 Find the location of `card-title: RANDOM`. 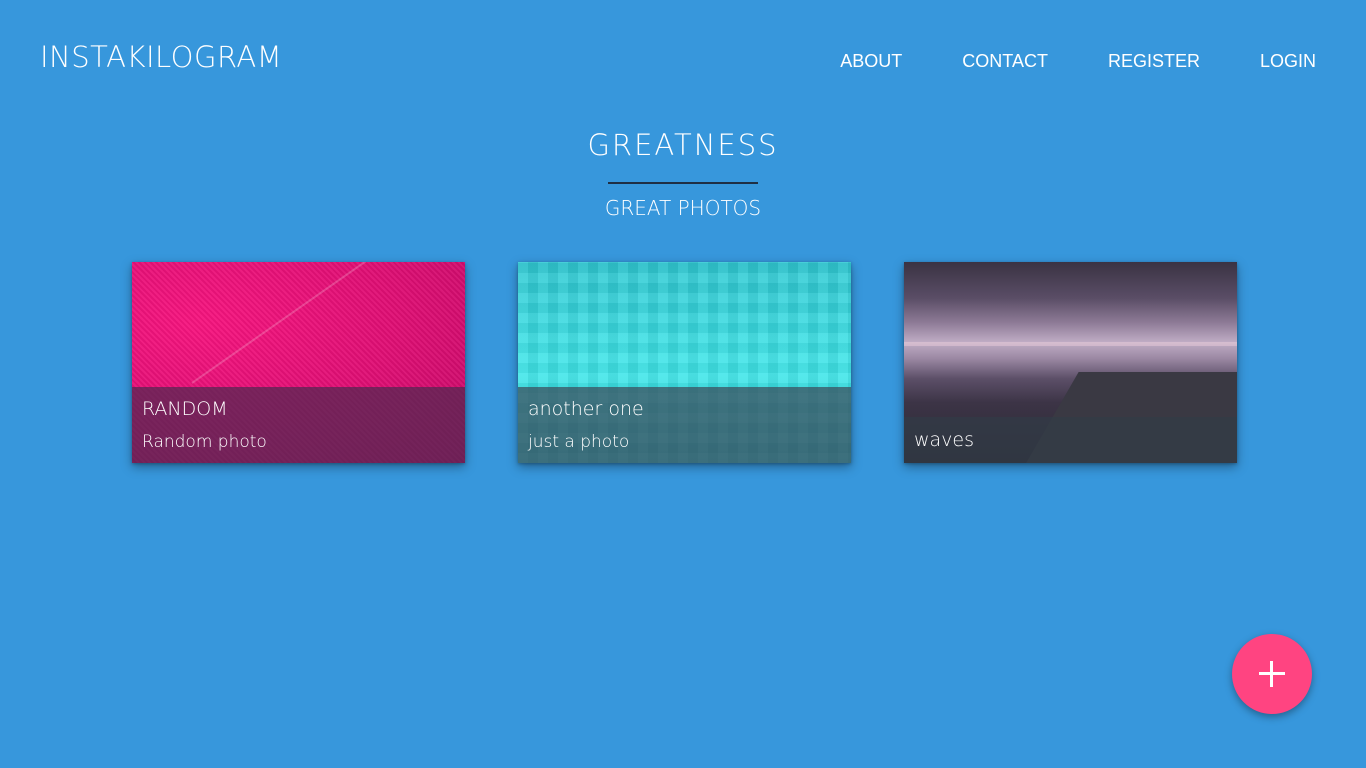

card-title: RANDOM is located at coordinates (185, 409).